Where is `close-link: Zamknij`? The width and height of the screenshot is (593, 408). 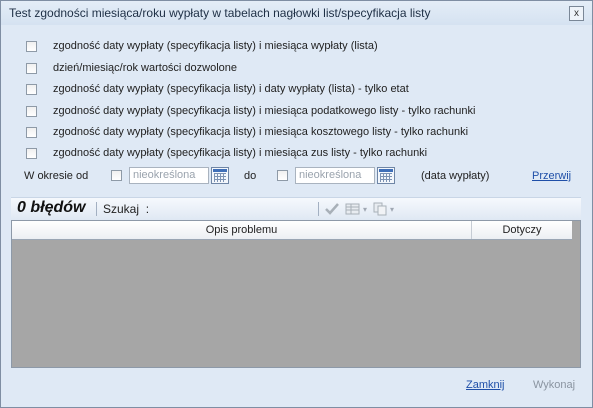
close-link: Zamknij is located at coordinates (485, 385).